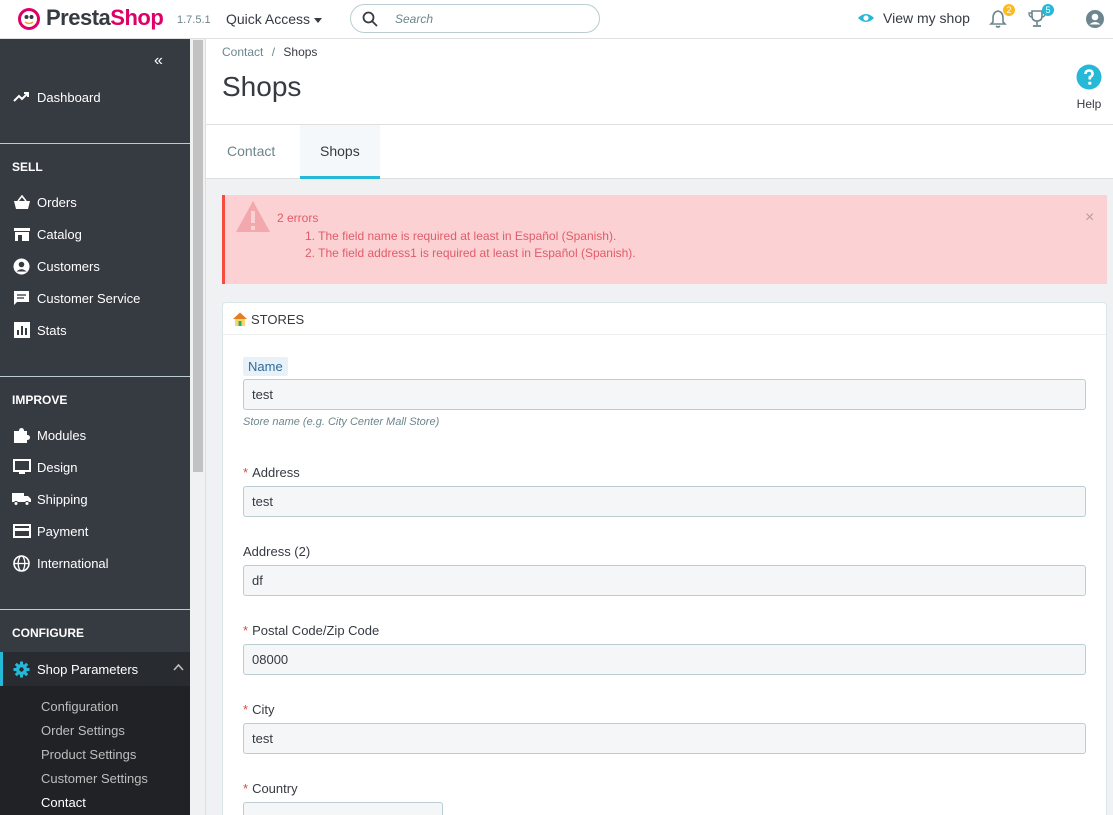 The image size is (1113, 815). I want to click on country-label: * Country, so click(270, 788).